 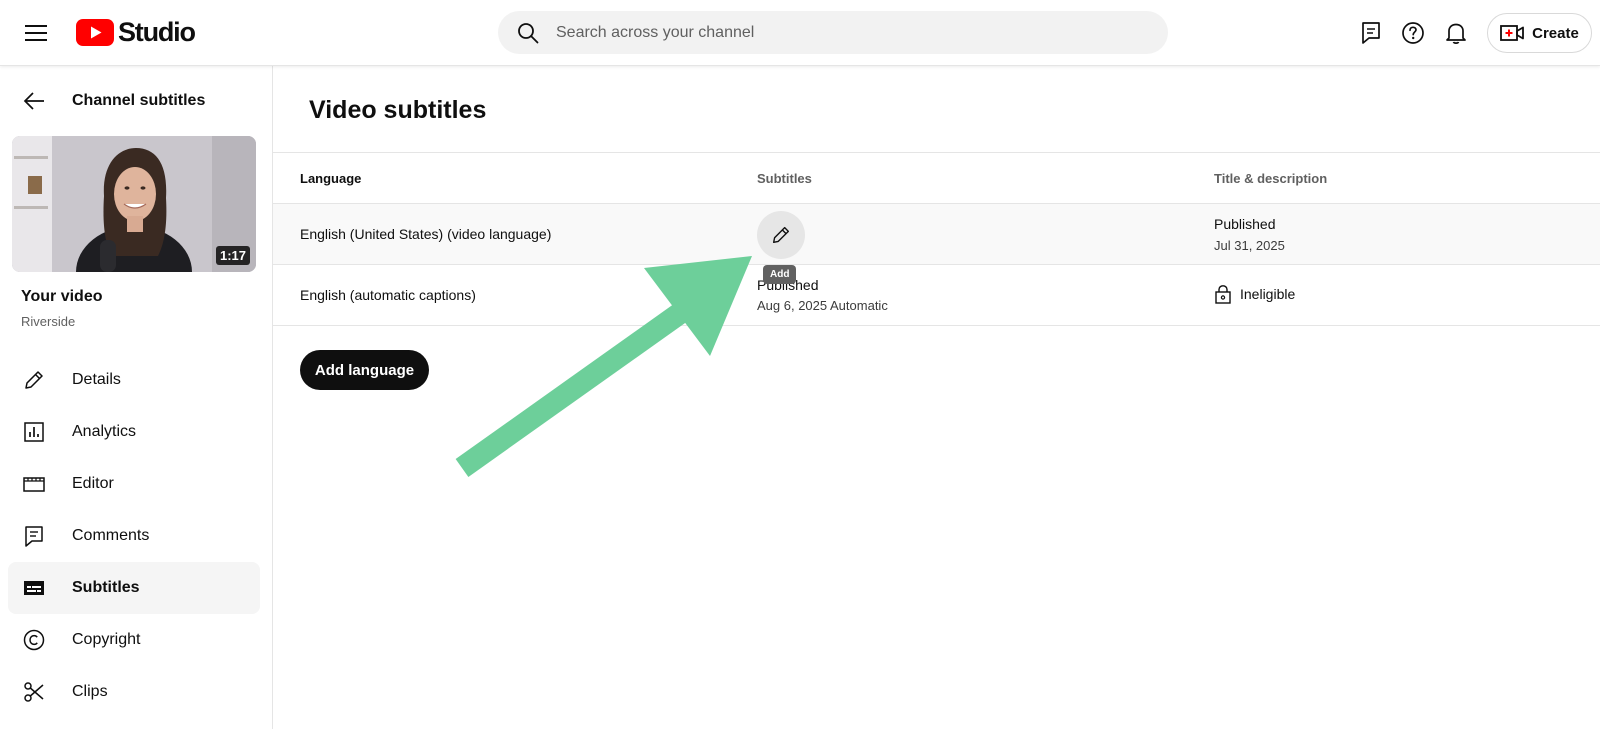 What do you see at coordinates (426, 234) in the screenshot?
I see `language-name: English (United States) (video language)` at bounding box center [426, 234].